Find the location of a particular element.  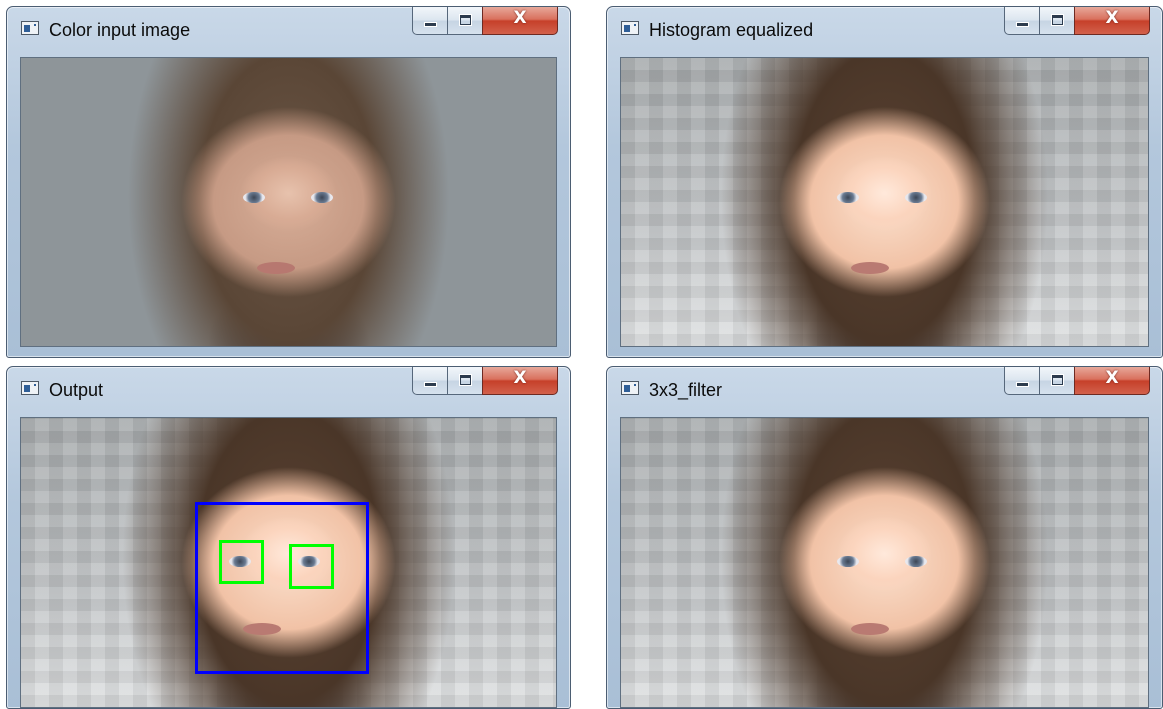

eye-detection-box-right is located at coordinates (311, 566).